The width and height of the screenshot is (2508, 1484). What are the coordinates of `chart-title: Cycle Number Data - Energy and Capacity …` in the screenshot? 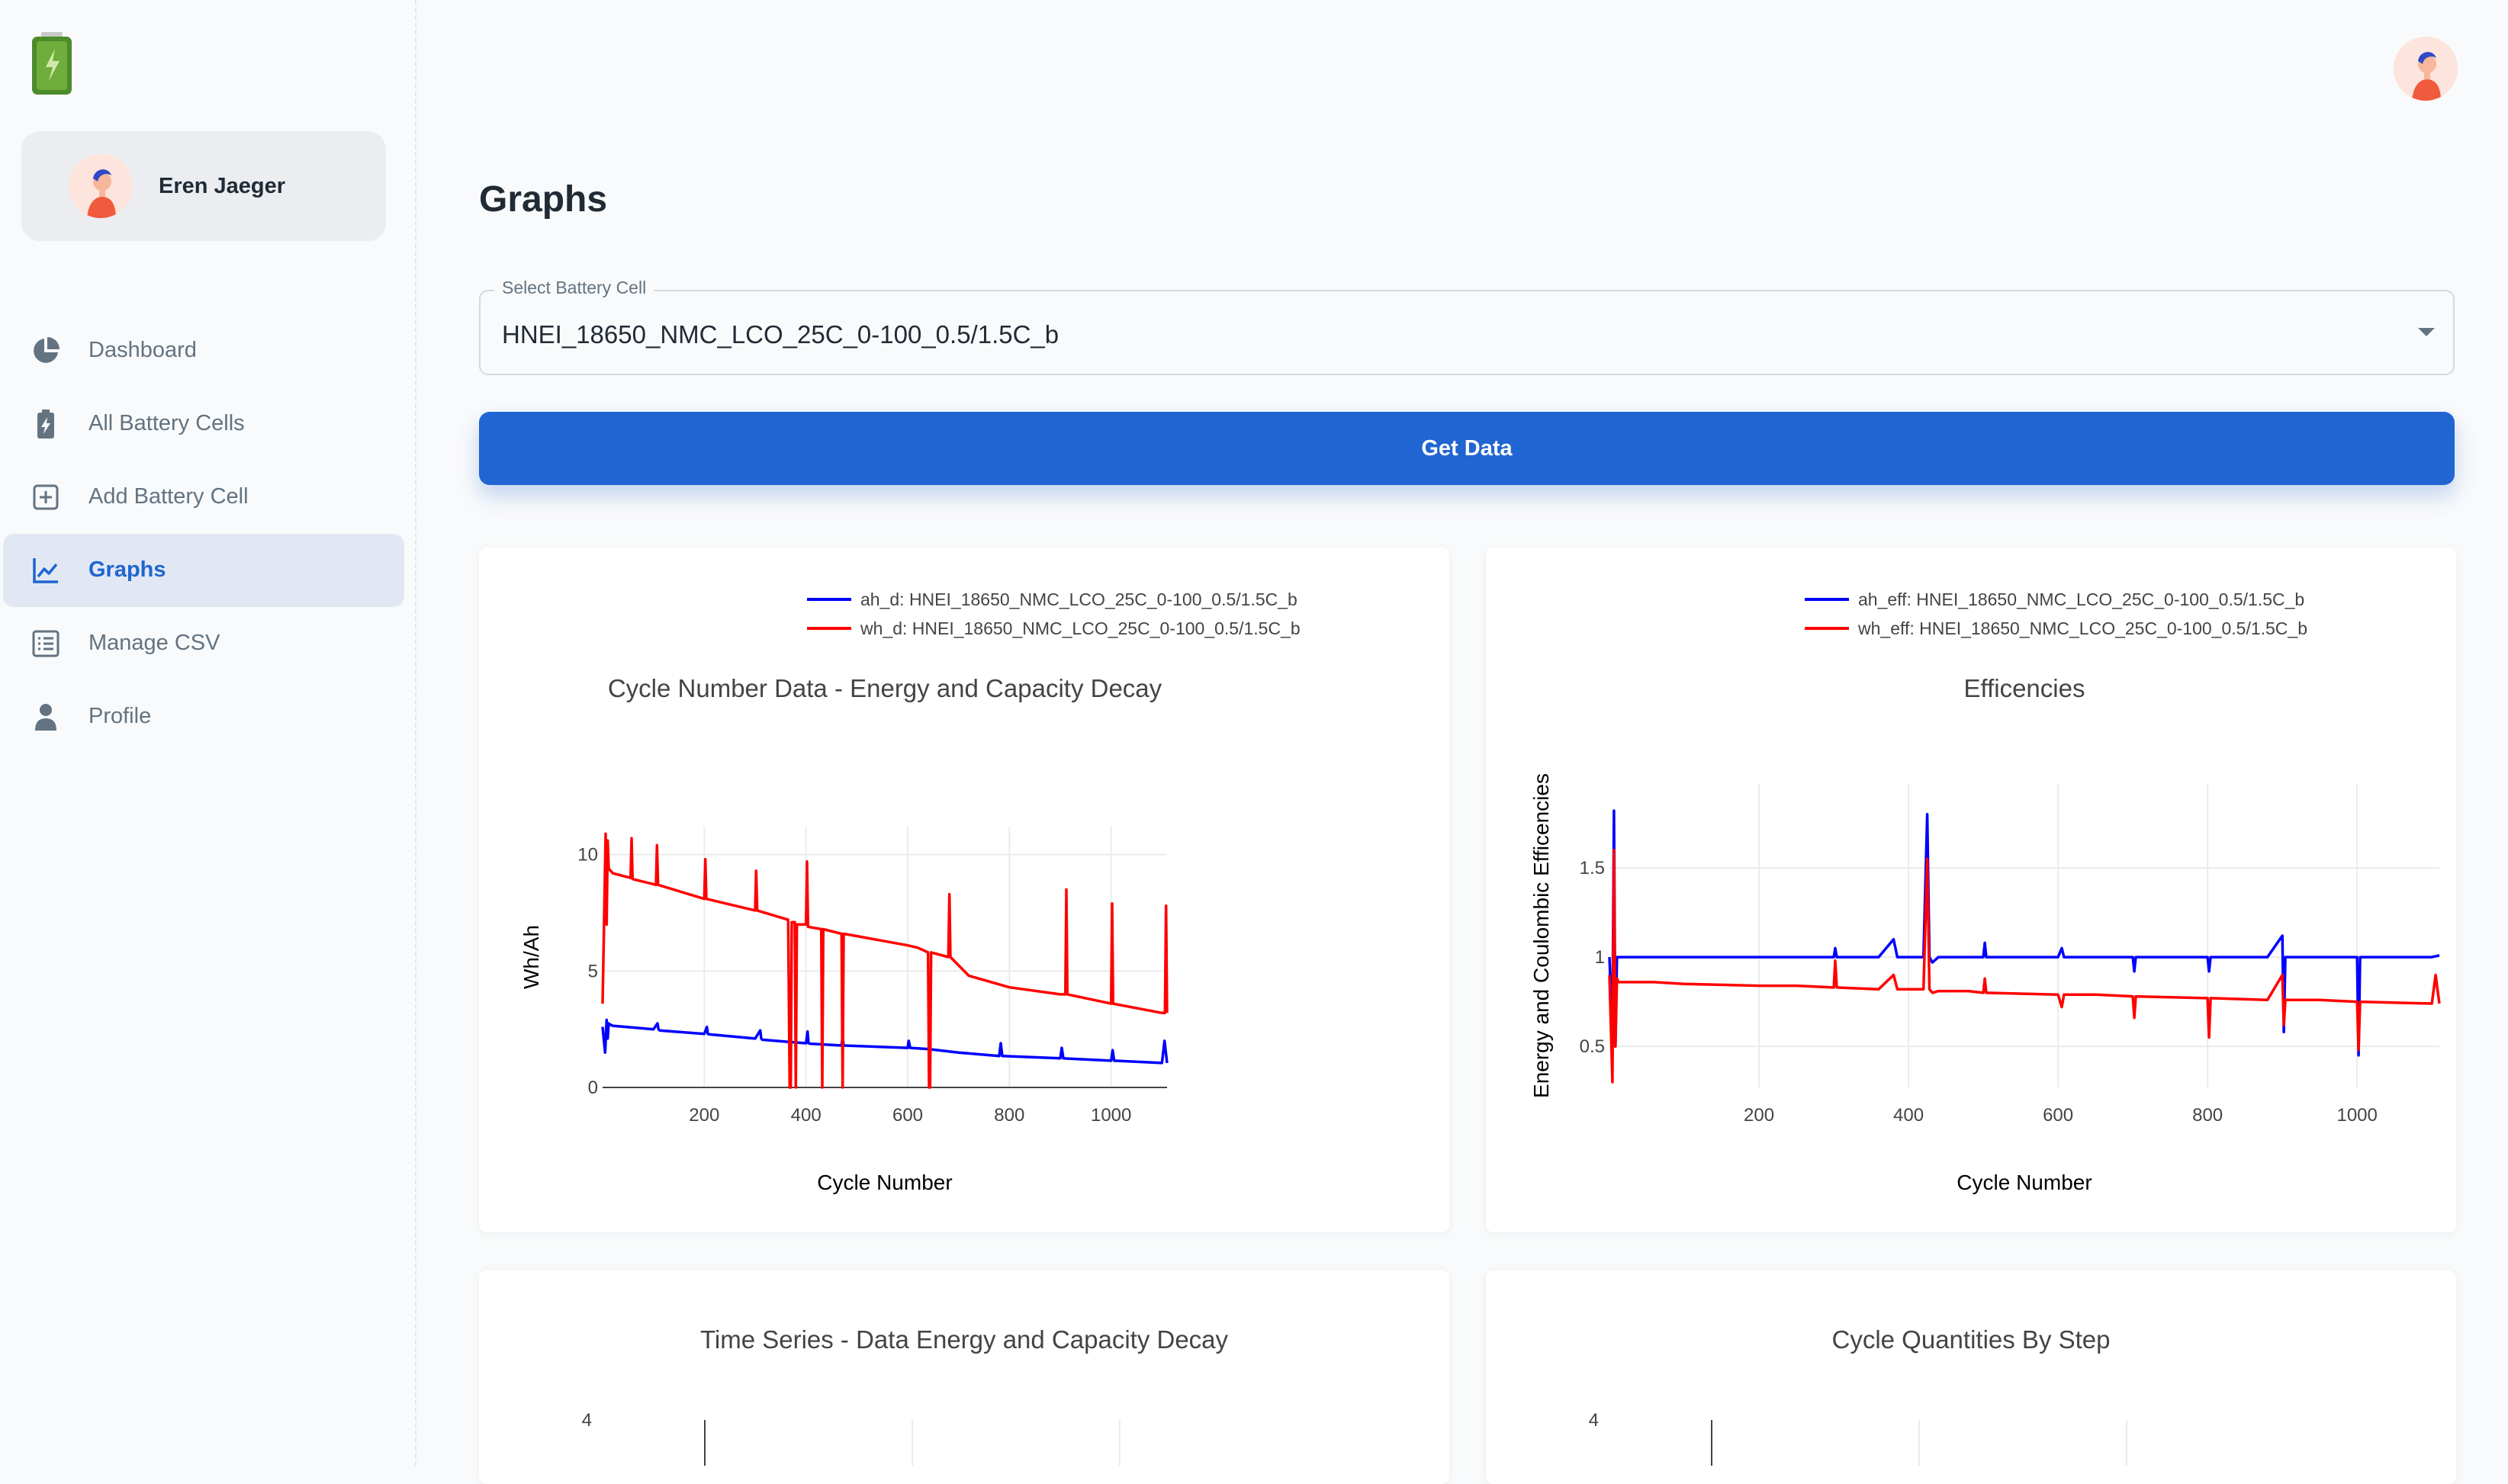 It's located at (885, 688).